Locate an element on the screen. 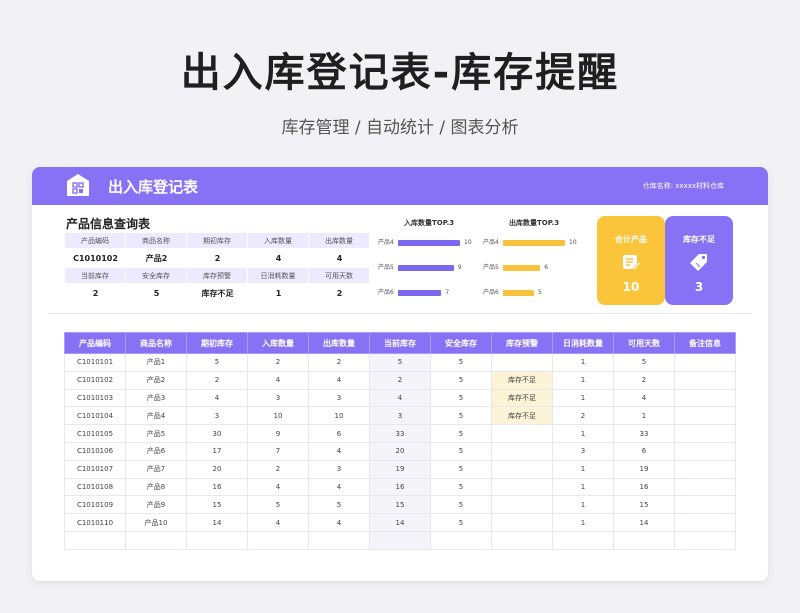 The width and height of the screenshot is (800, 613). section-divider is located at coordinates (400, 313).